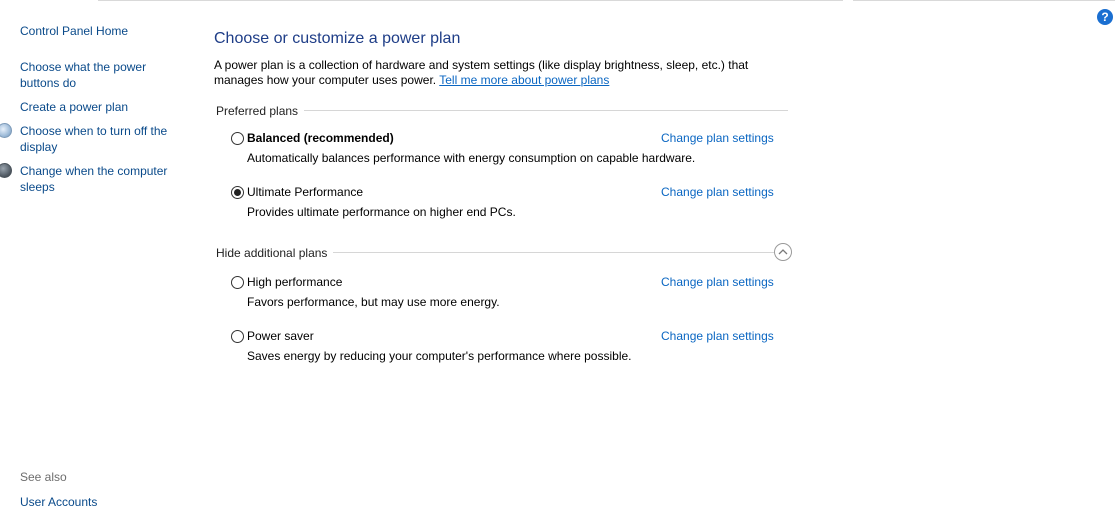  I want to click on change-plan-settings-link-ultimate: Change plan settings, so click(717, 192).